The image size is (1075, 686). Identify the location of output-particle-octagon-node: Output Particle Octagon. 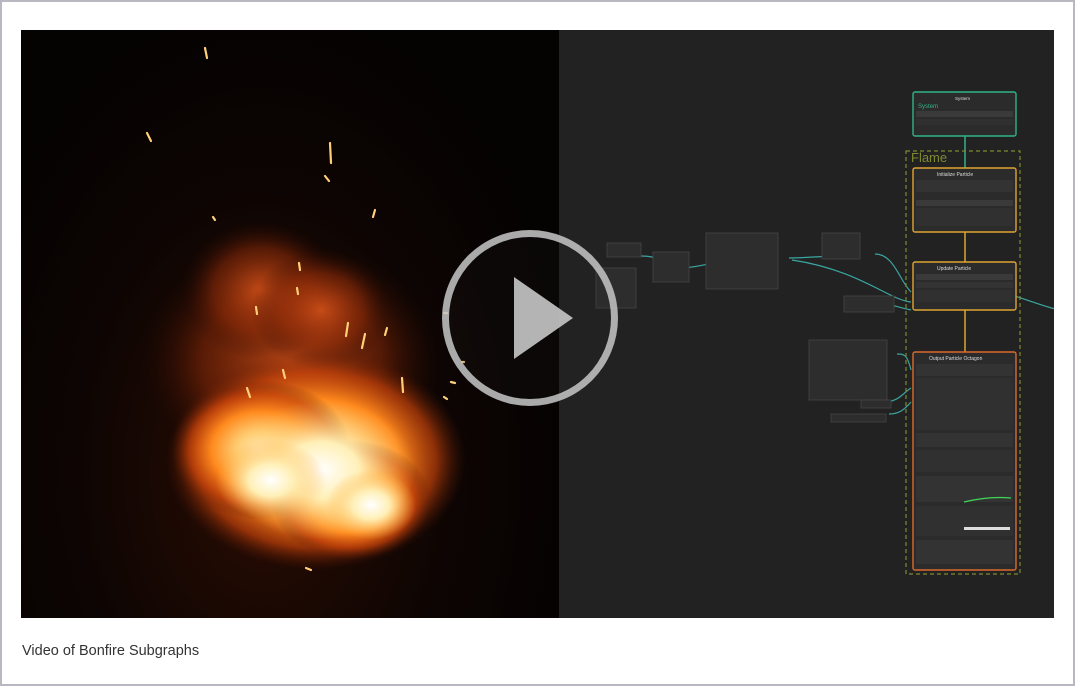
(964, 461).